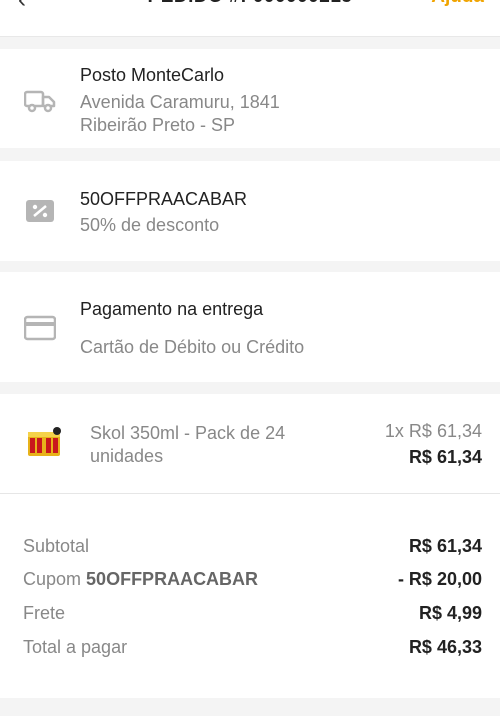 This screenshot has height=716, width=500. Describe the element at coordinates (188, 444) in the screenshot. I see `item-name: Skol 350ml - Pack de 24 unidades` at that location.